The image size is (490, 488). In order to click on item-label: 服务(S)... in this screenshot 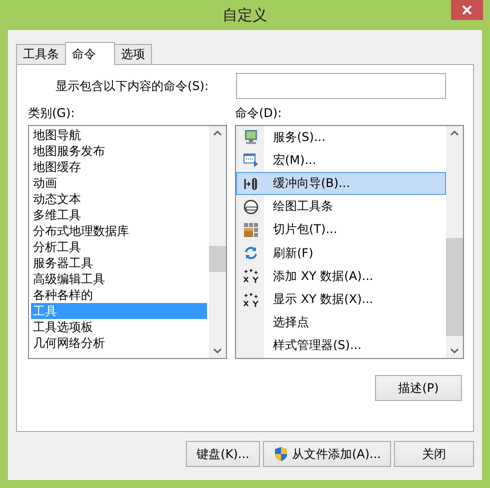, I will do `click(299, 137)`.